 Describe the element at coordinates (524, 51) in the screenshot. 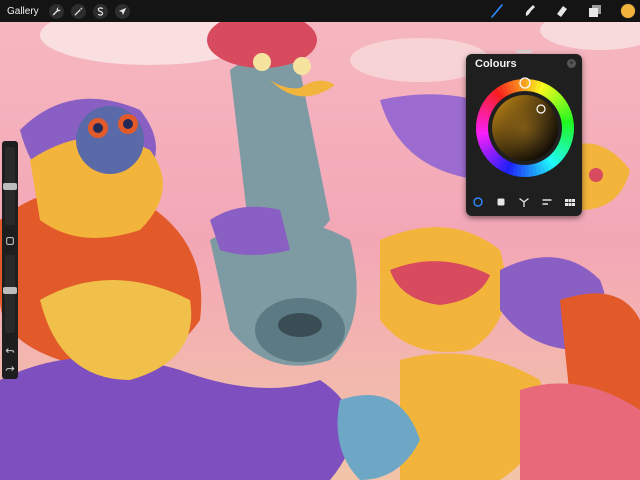

I see `panel-drag-handle` at that location.